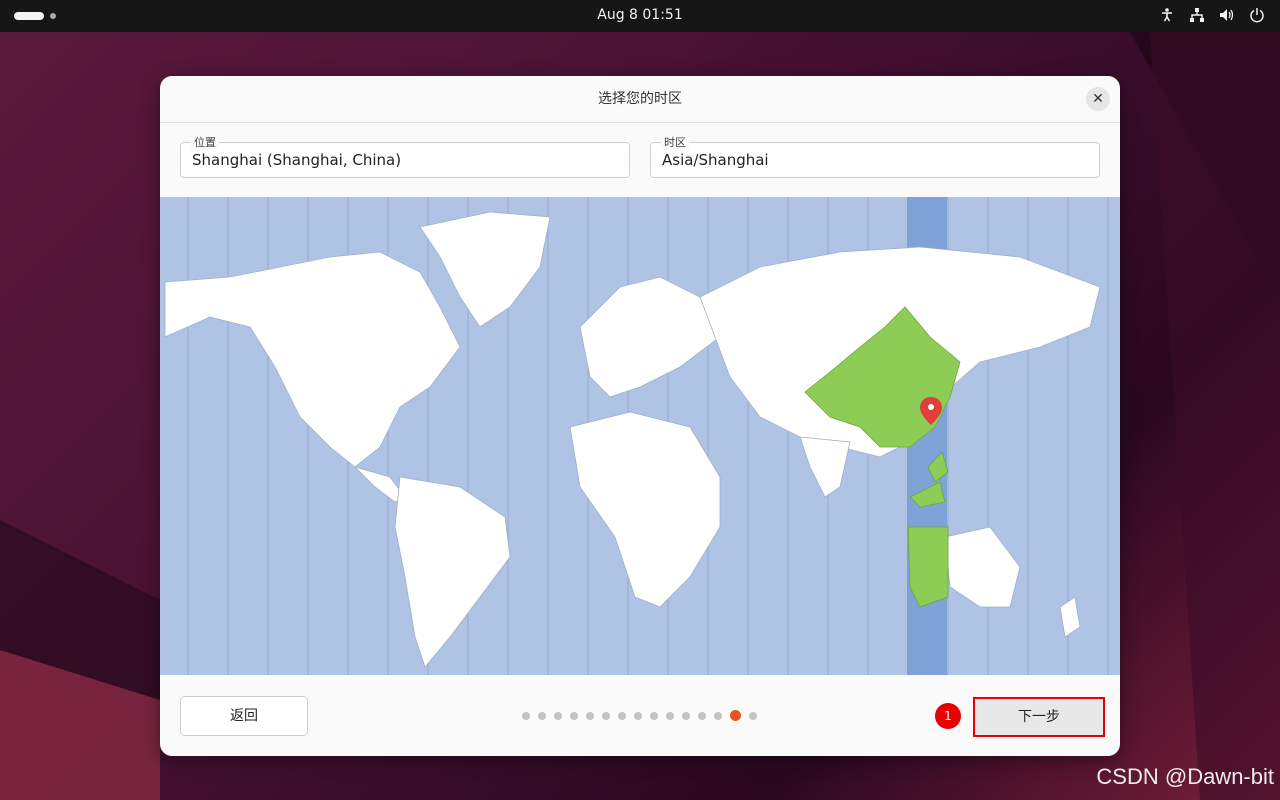 The image size is (1280, 800). I want to click on step-dot-current, so click(735, 715).